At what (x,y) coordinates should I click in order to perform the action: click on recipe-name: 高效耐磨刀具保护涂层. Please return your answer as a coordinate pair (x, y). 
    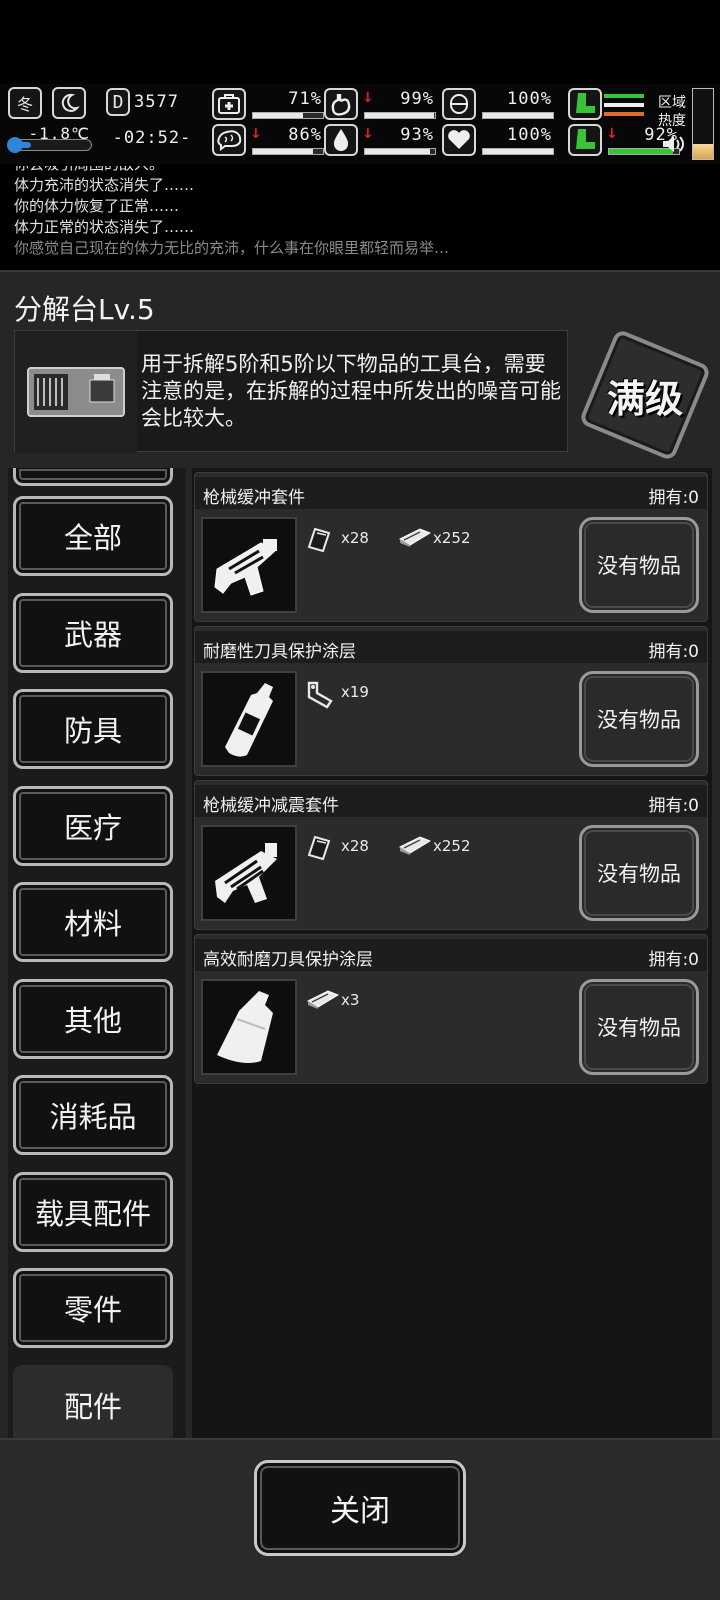
    Looking at the image, I should click on (288, 960).